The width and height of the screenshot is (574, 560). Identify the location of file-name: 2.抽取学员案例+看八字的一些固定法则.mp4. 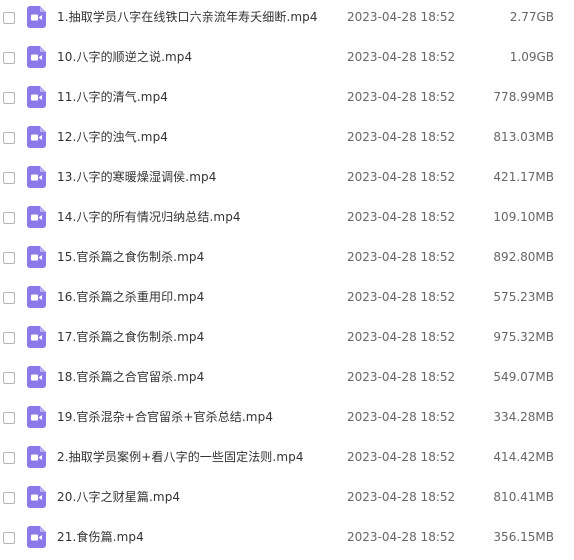
(180, 457).